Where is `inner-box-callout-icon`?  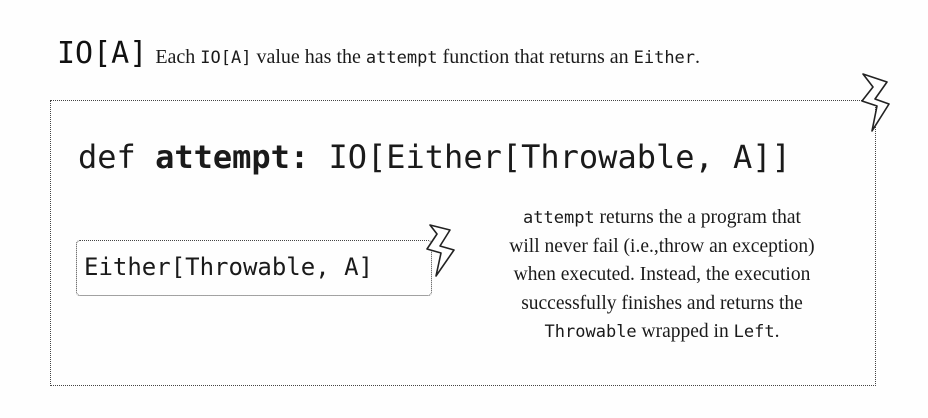 inner-box-callout-icon is located at coordinates (440, 250).